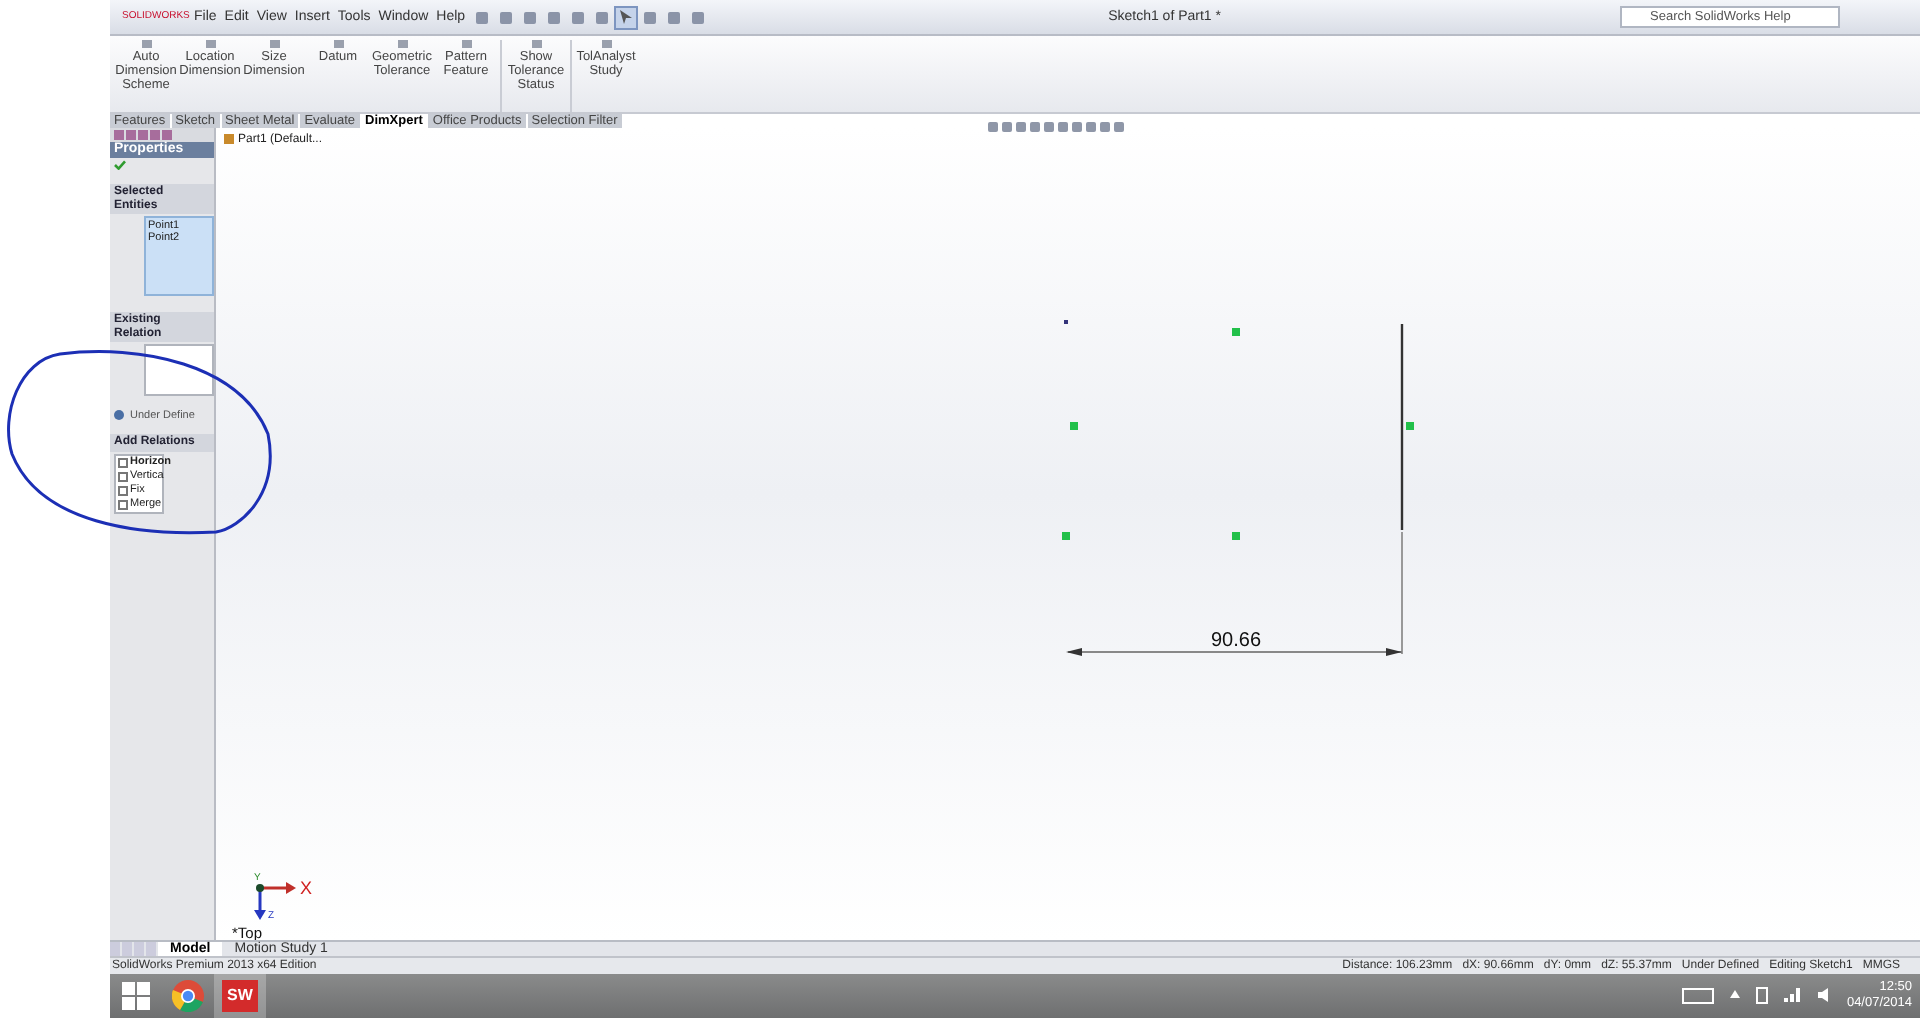  Describe the element at coordinates (1824, 996) in the screenshot. I see `speaker-icon` at that location.